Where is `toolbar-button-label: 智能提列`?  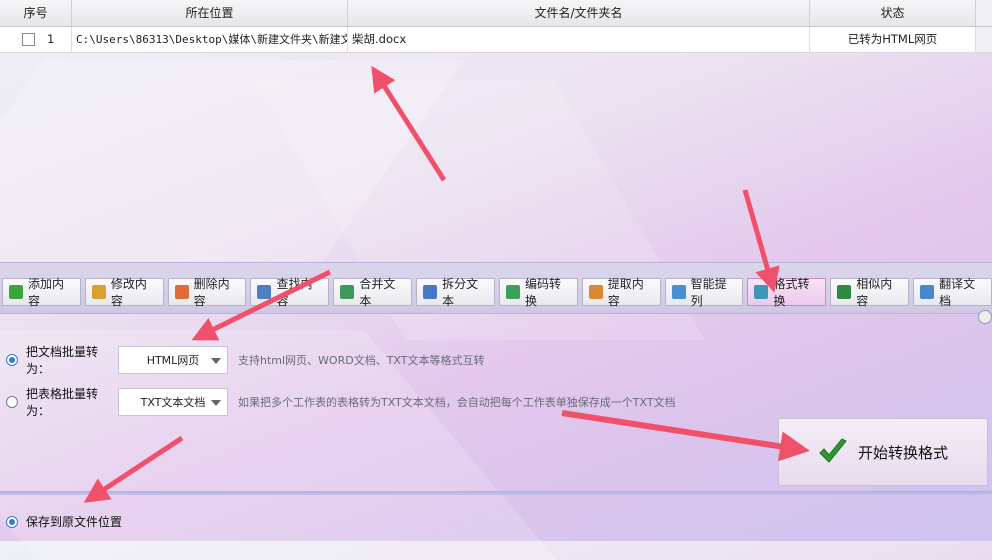 toolbar-button-label: 智能提列 is located at coordinates (708, 292).